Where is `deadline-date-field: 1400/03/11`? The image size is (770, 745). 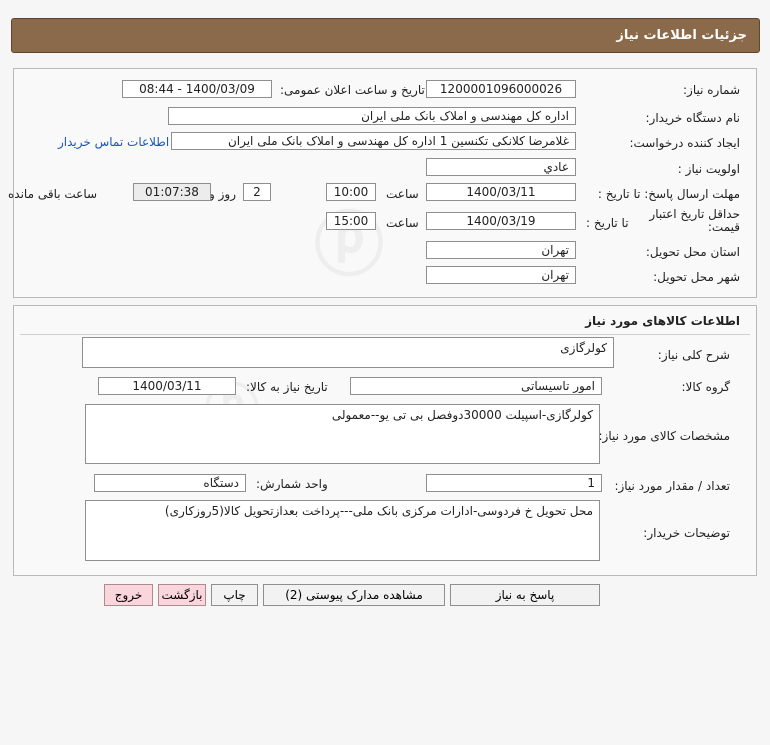
deadline-date-field: 1400/03/11 is located at coordinates (501, 192).